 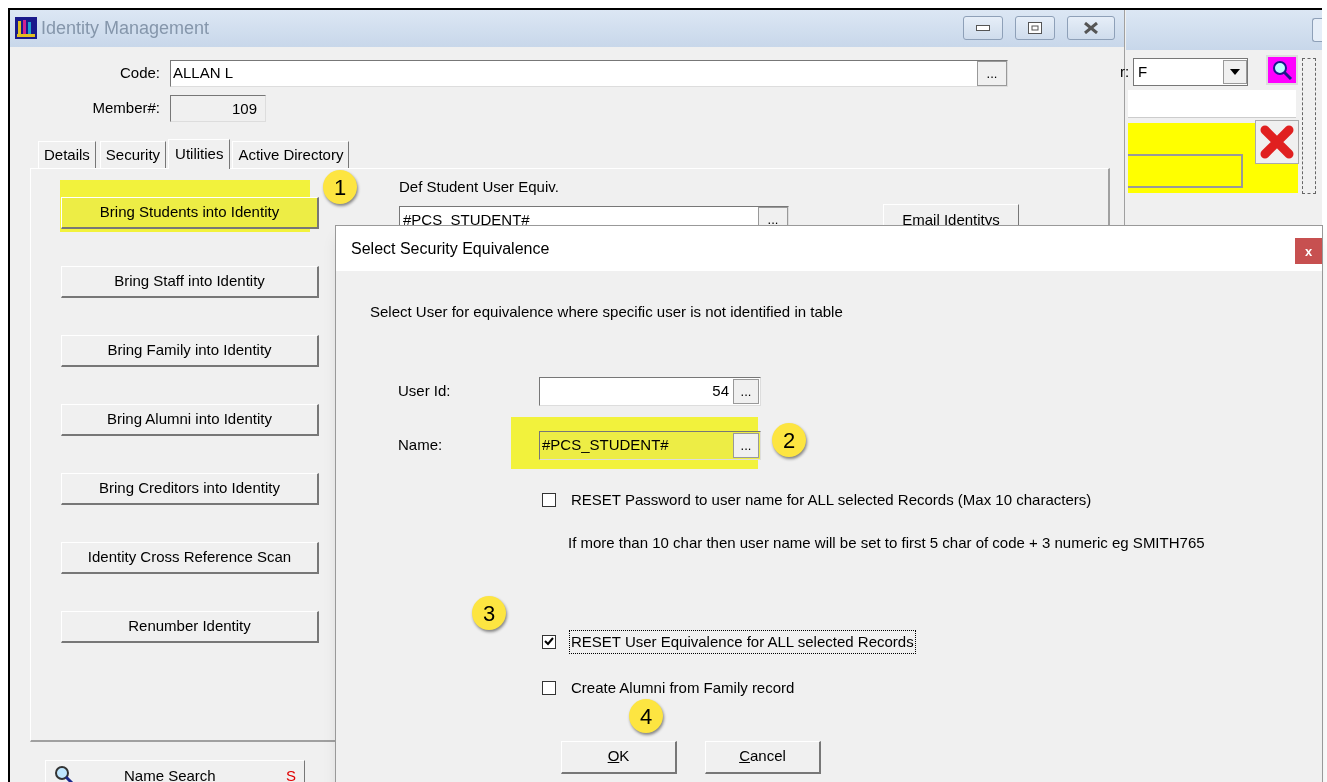 What do you see at coordinates (425, 390) in the screenshot?
I see `field-label: User Id:` at bounding box center [425, 390].